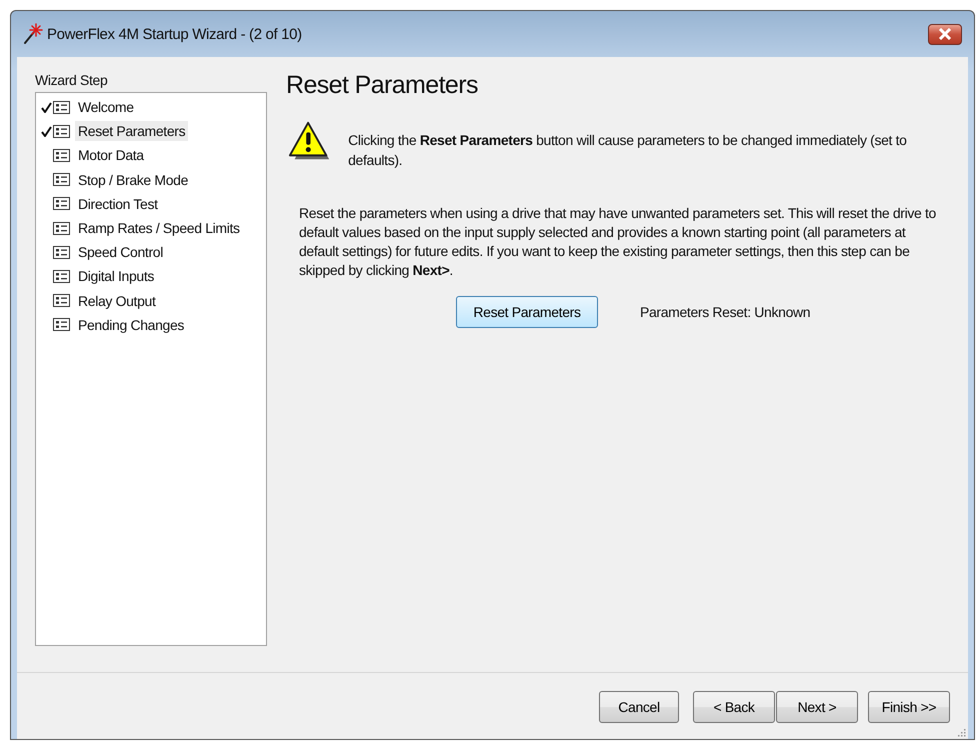 This screenshot has height=744, width=979. Describe the element at coordinates (382, 85) in the screenshot. I see `page-heading: Reset Parameters` at that location.